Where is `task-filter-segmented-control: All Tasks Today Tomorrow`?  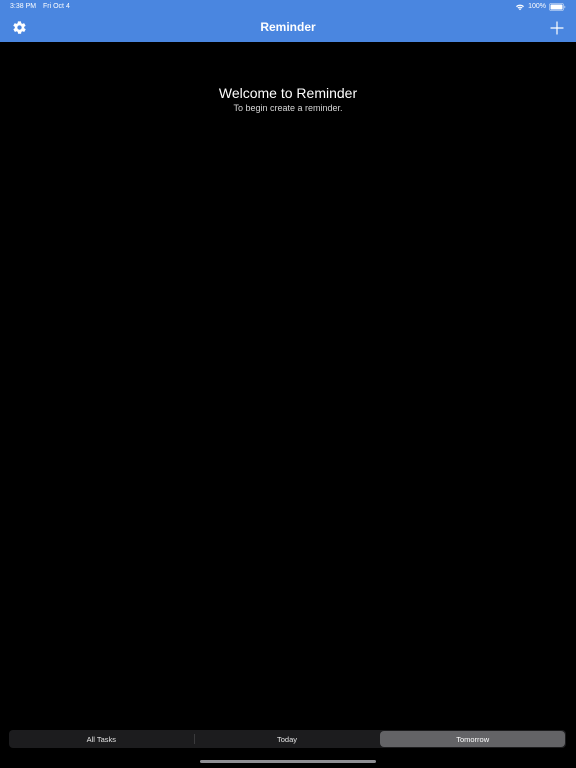
task-filter-segmented-control: All Tasks Today Tomorrow is located at coordinates (287, 739).